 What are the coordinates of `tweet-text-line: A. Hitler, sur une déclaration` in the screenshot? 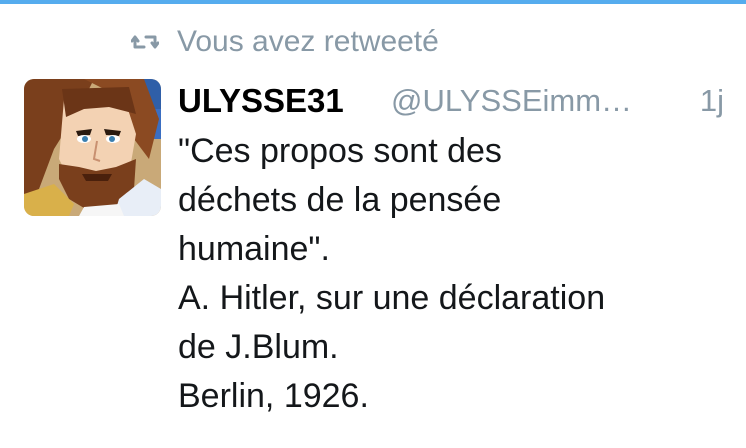 It's located at (392, 298).